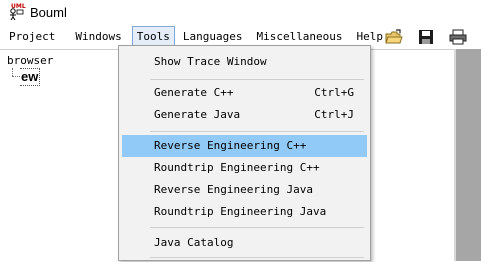 The image size is (481, 262). I want to click on menu-item-label: Show Trace Window, so click(210, 61).